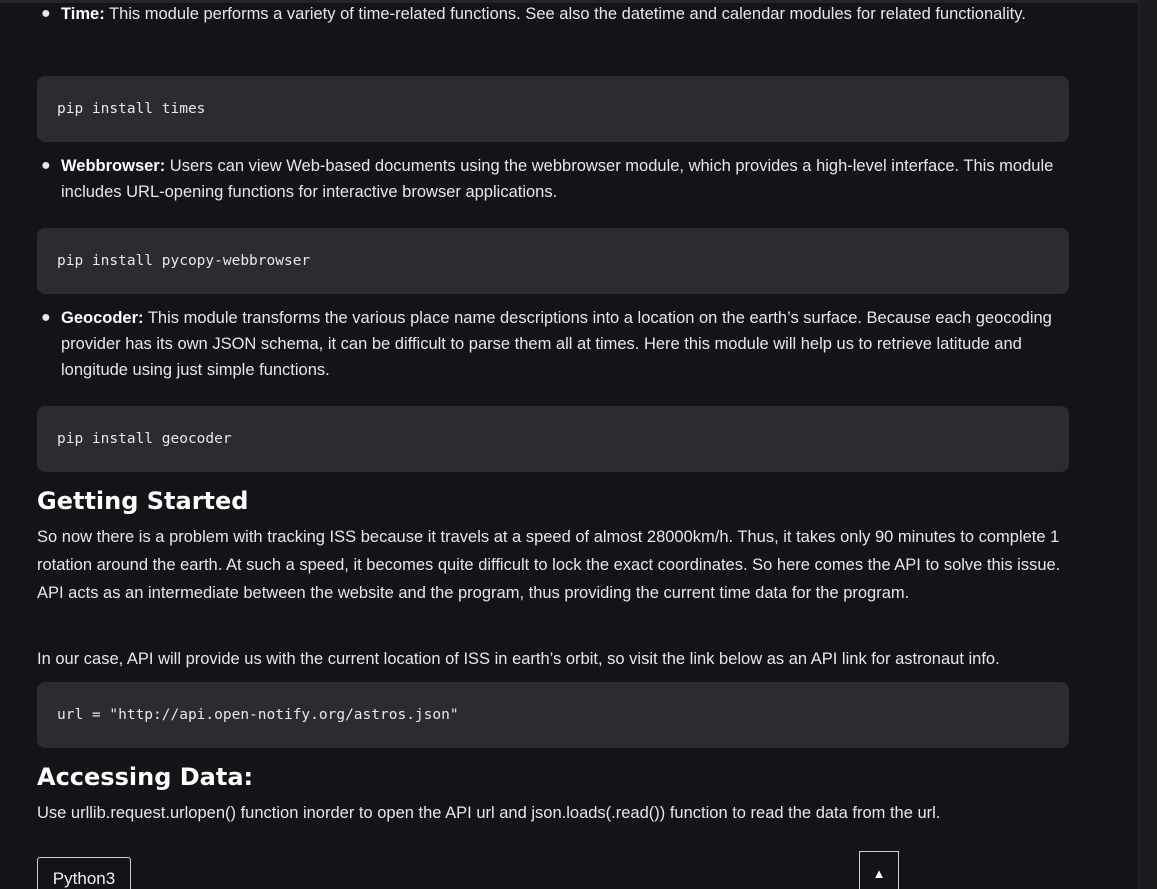  What do you see at coordinates (113, 166) in the screenshot?
I see `term-webbrowser: Webbrowser:` at bounding box center [113, 166].